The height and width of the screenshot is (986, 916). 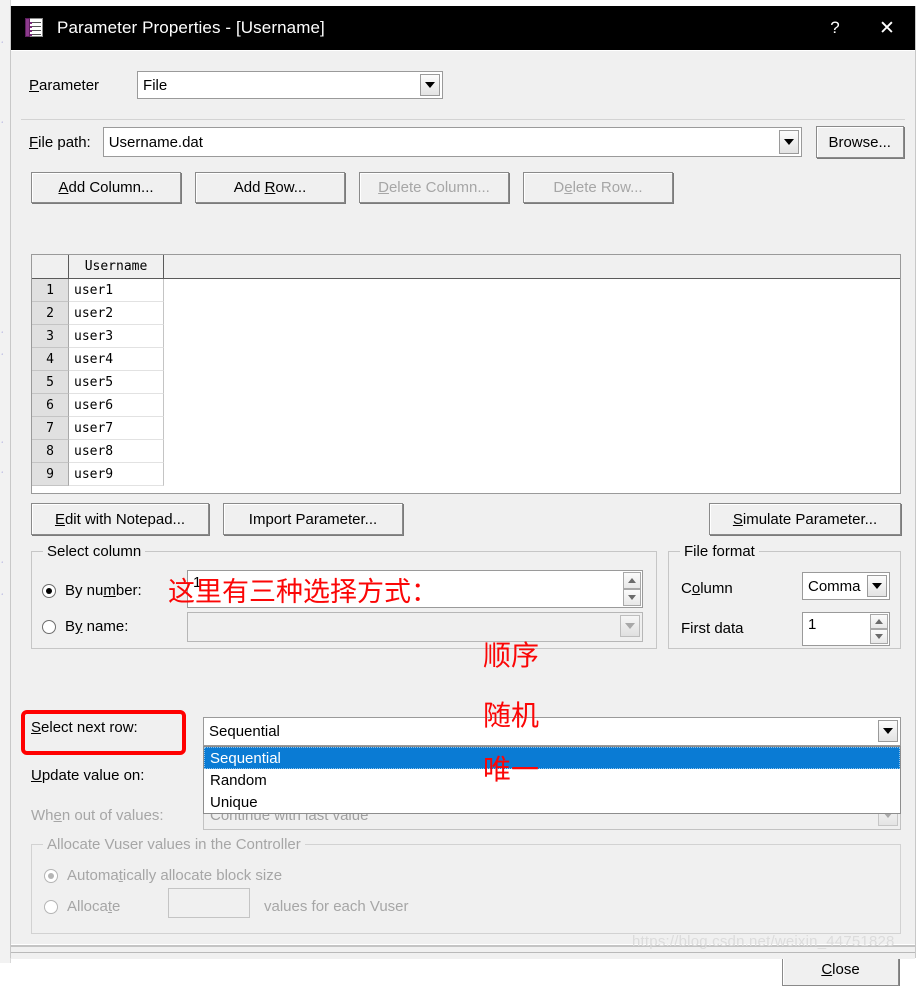 What do you see at coordinates (49, 590) in the screenshot?
I see `by-number-radio` at bounding box center [49, 590].